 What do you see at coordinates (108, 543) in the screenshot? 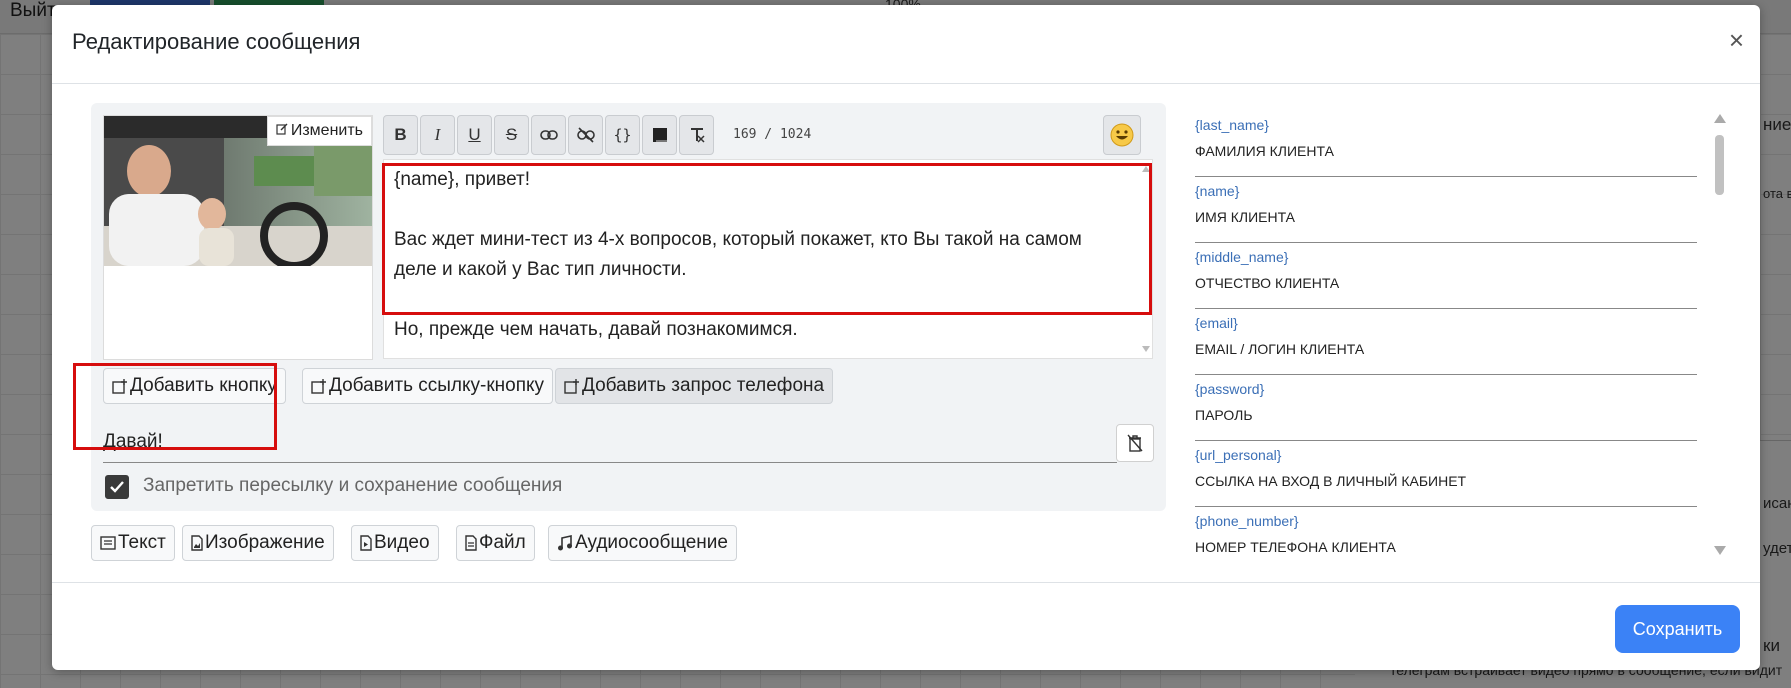
I see `text-icon` at bounding box center [108, 543].